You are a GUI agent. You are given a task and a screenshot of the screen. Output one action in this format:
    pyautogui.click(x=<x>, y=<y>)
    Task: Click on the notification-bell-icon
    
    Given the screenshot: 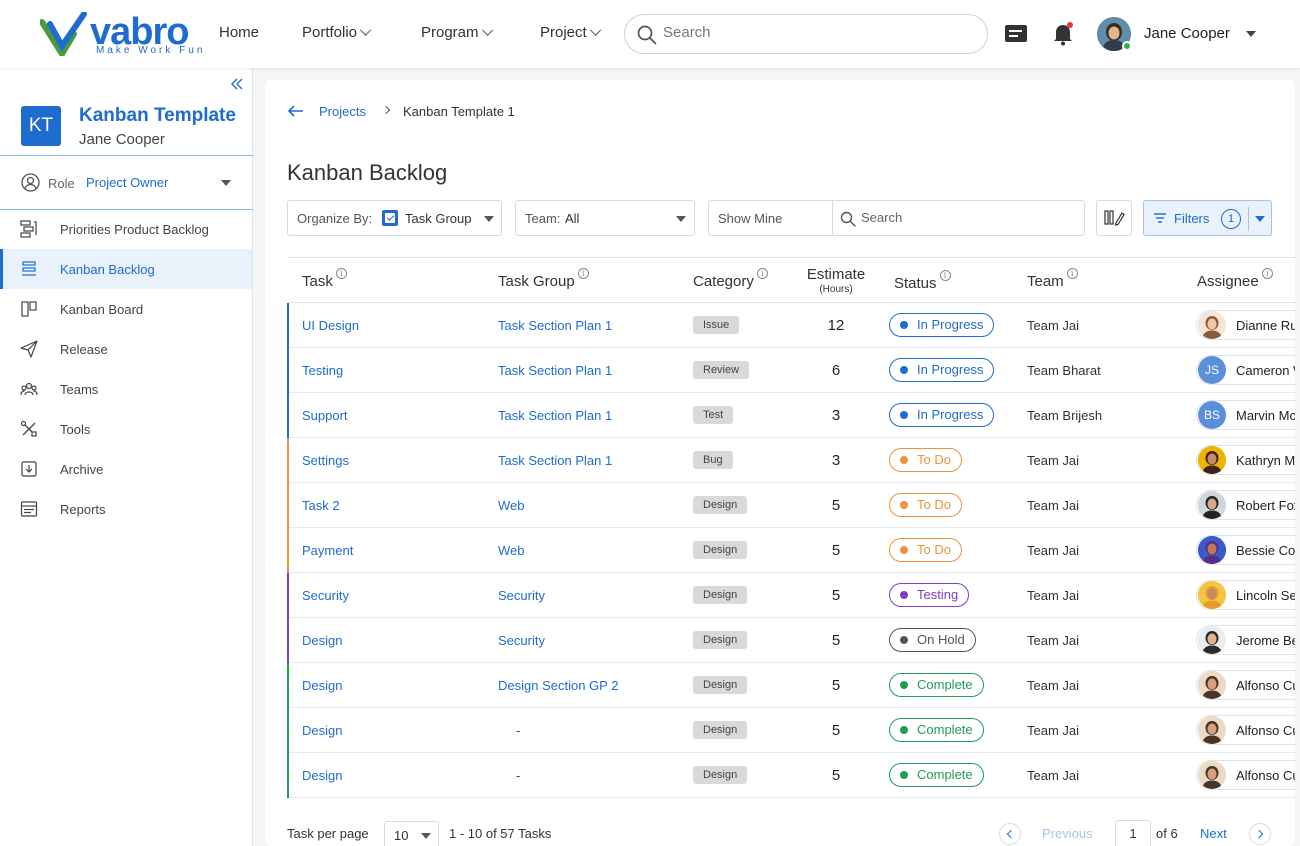 What is the action you would take?
    pyautogui.click(x=1063, y=34)
    